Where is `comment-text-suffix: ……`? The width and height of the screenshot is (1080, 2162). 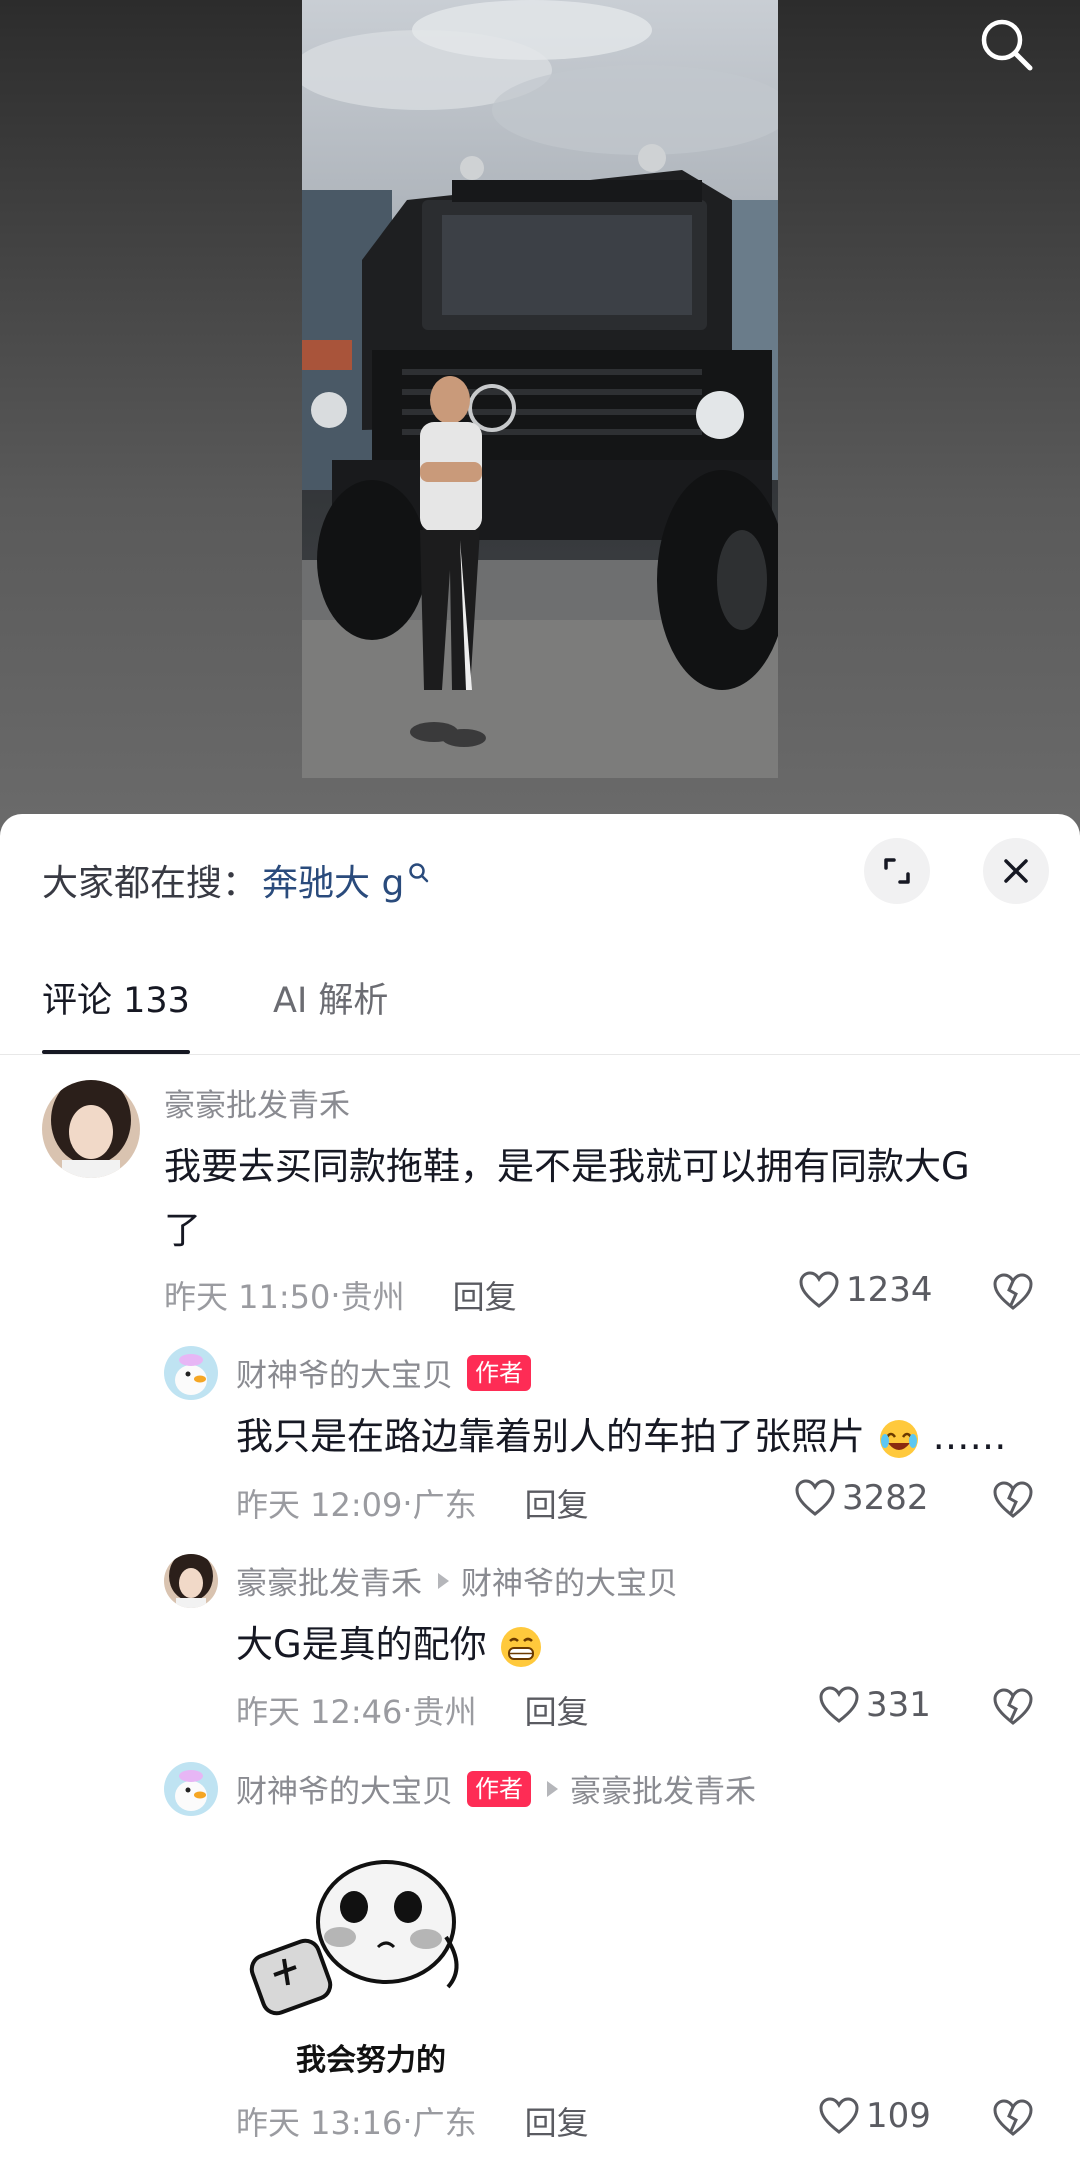 comment-text-suffix: …… is located at coordinates (969, 1436).